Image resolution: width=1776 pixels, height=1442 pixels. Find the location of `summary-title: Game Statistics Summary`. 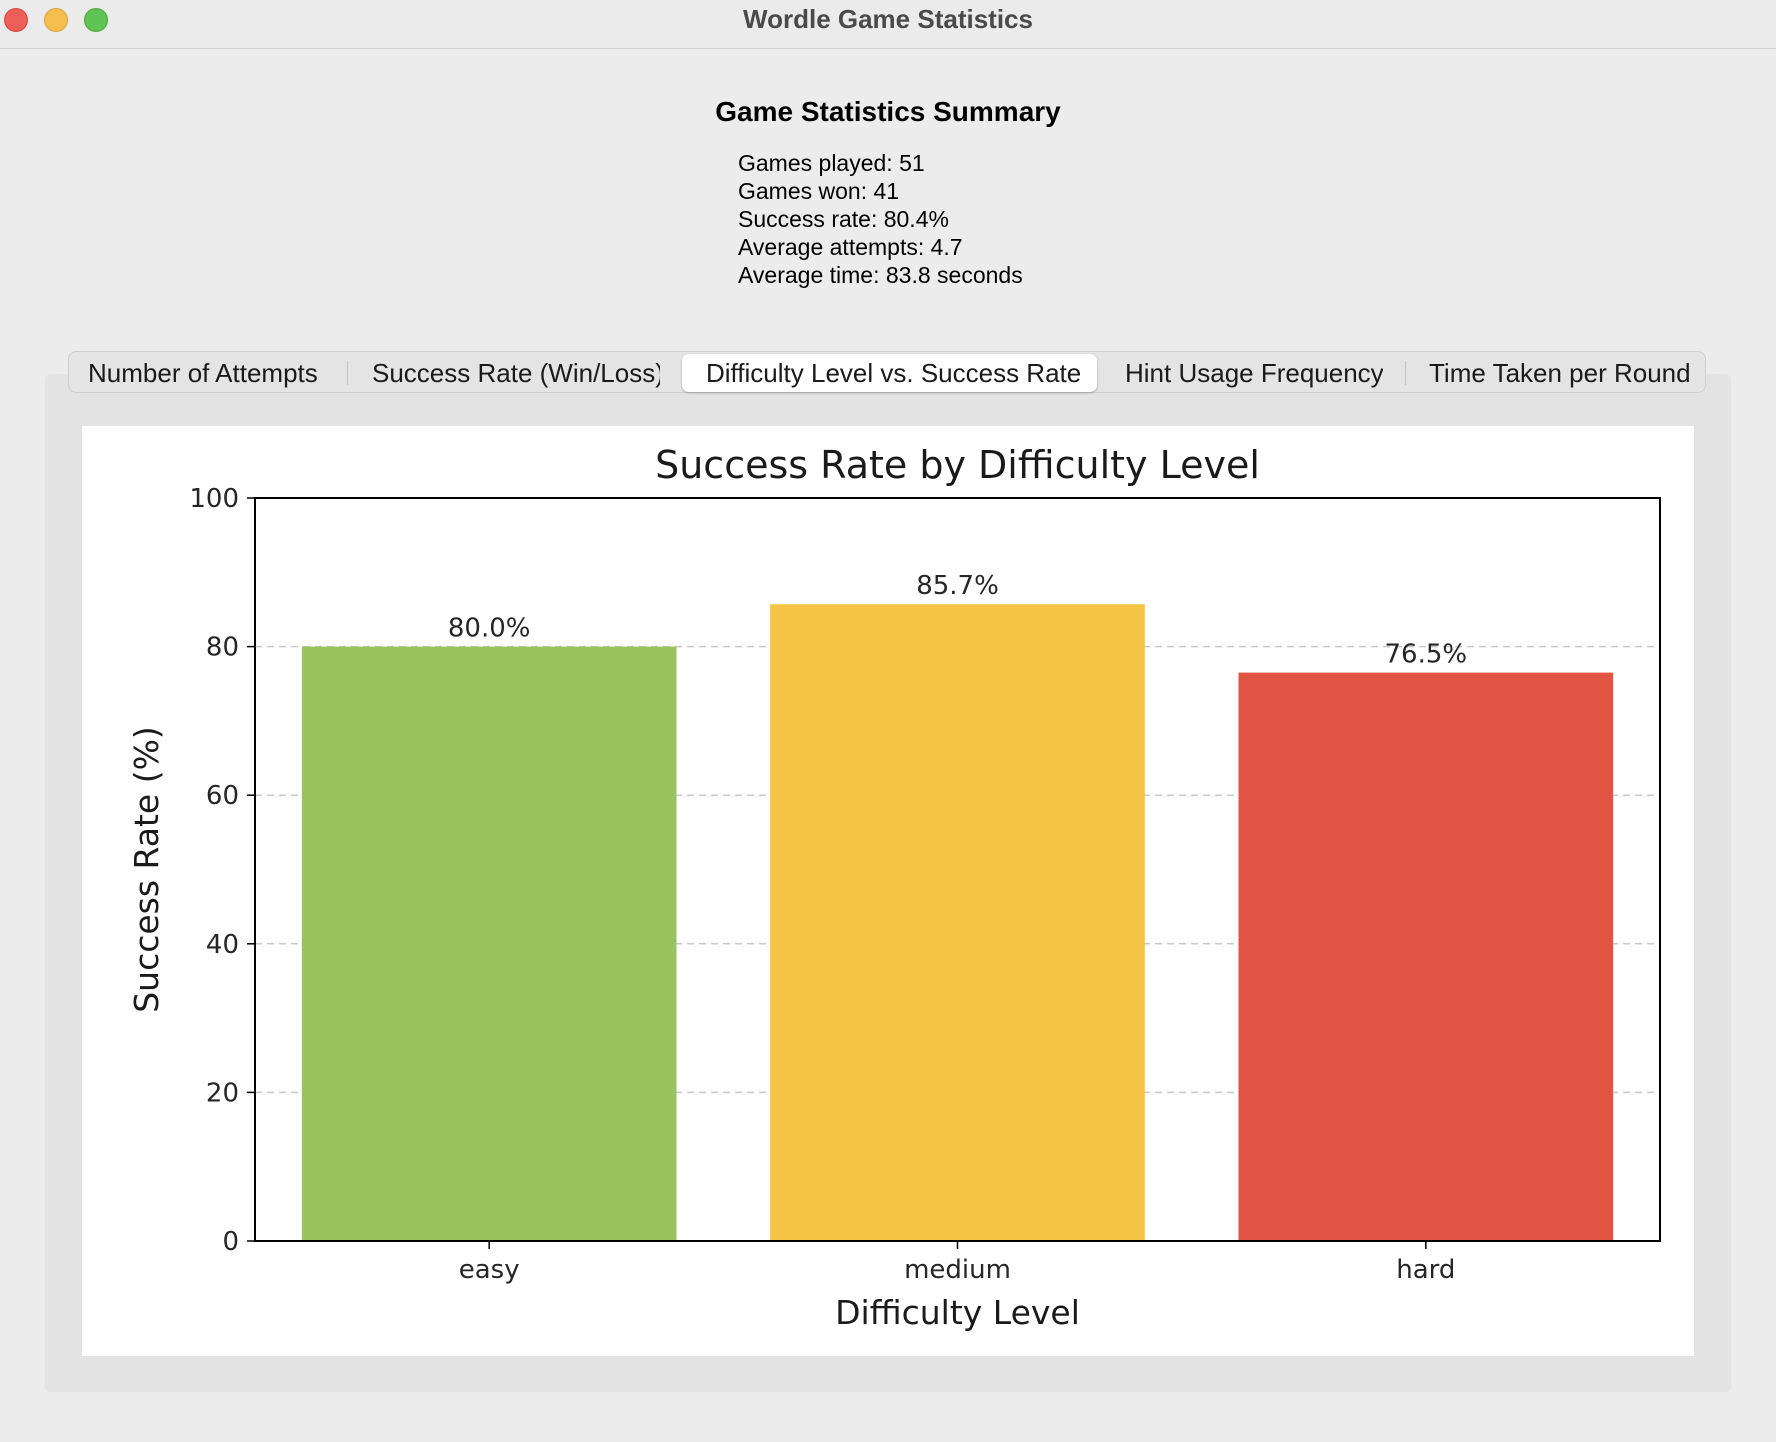

summary-title: Game Statistics Summary is located at coordinates (888, 111).